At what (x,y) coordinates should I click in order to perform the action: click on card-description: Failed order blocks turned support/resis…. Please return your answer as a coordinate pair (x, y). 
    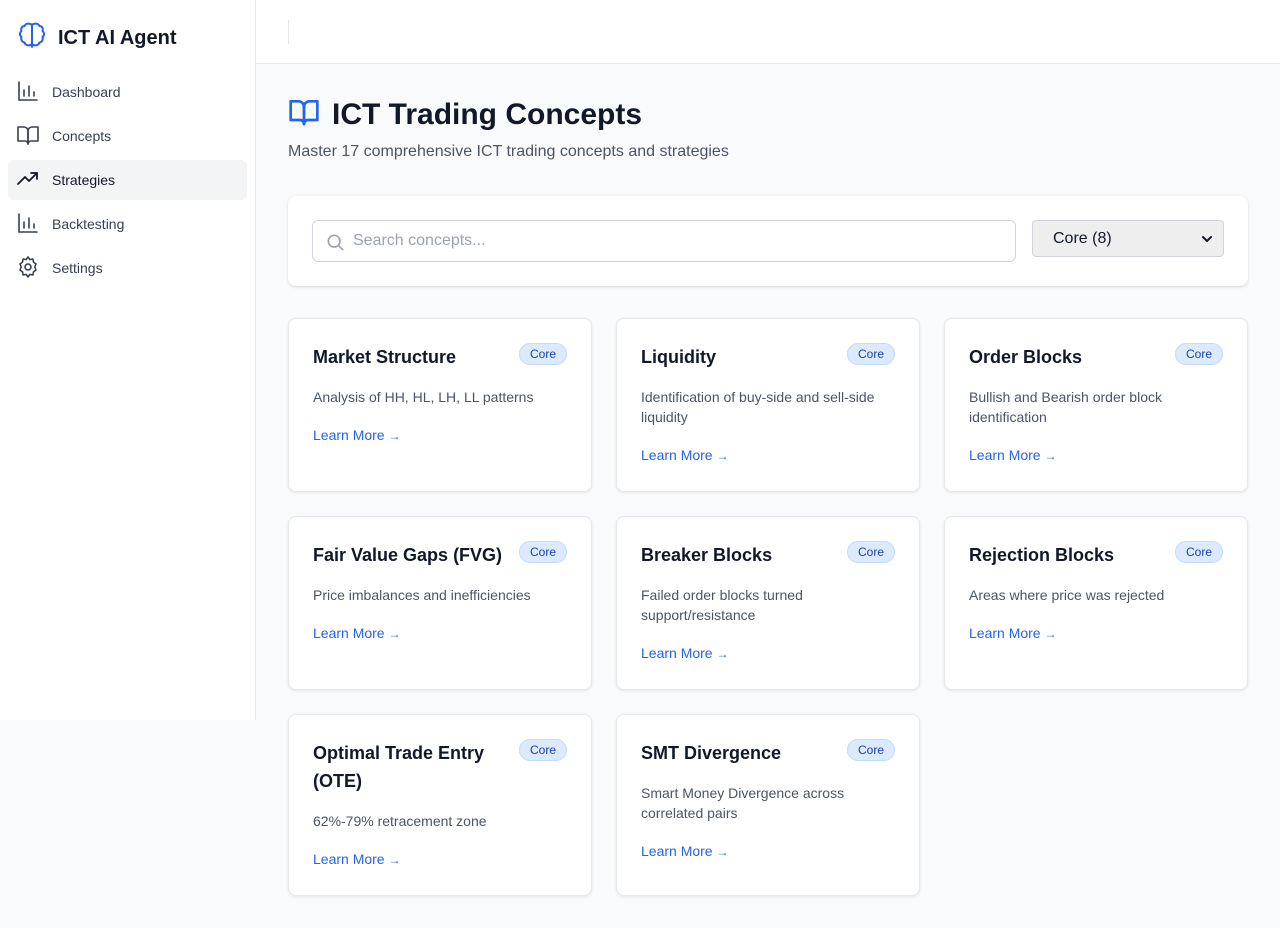
    Looking at the image, I should click on (722, 605).